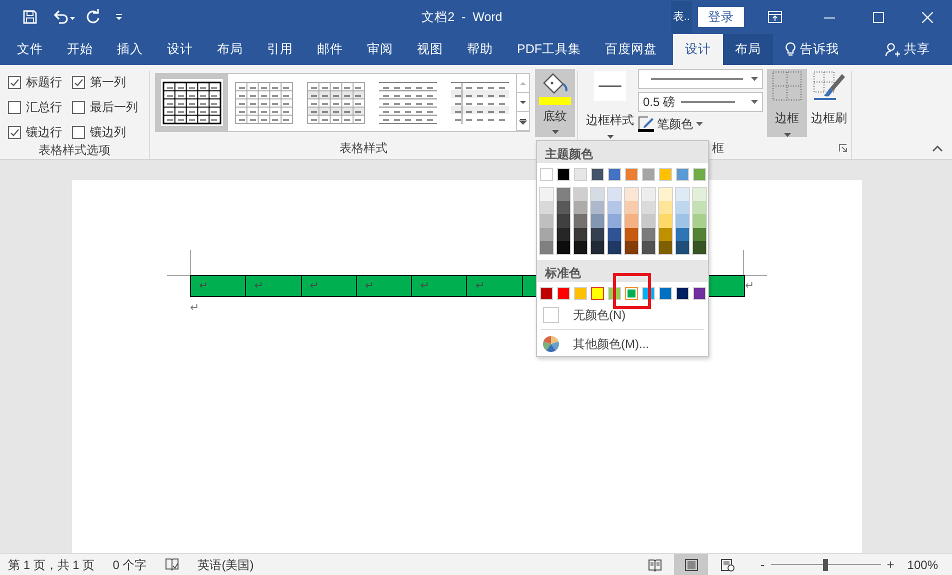 The width and height of the screenshot is (952, 575). What do you see at coordinates (610, 105) in the screenshot?
I see `border-styles-button: 边框样式` at bounding box center [610, 105].